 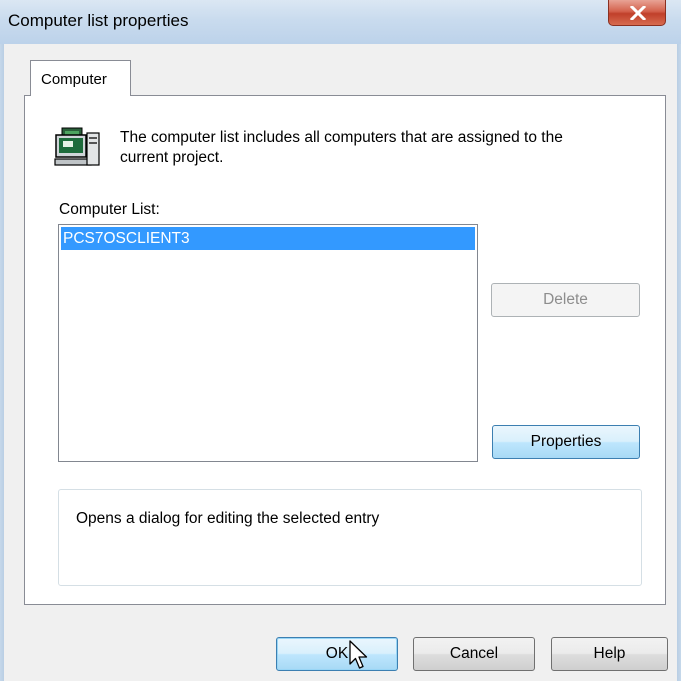 What do you see at coordinates (77, 146) in the screenshot?
I see `computer-icon` at bounding box center [77, 146].